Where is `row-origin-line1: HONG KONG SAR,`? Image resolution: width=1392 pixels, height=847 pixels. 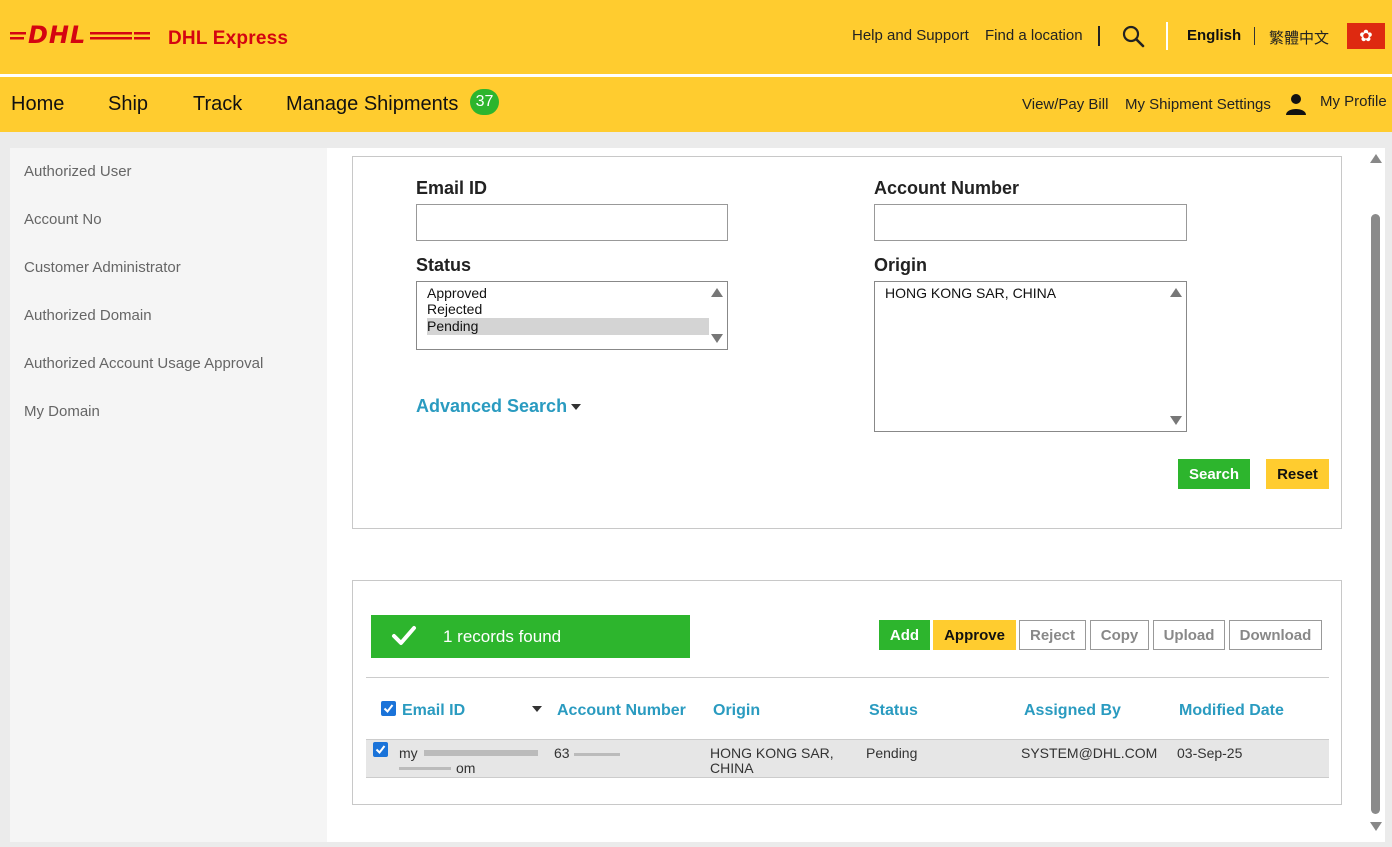 row-origin-line1: HONG KONG SAR, is located at coordinates (772, 753).